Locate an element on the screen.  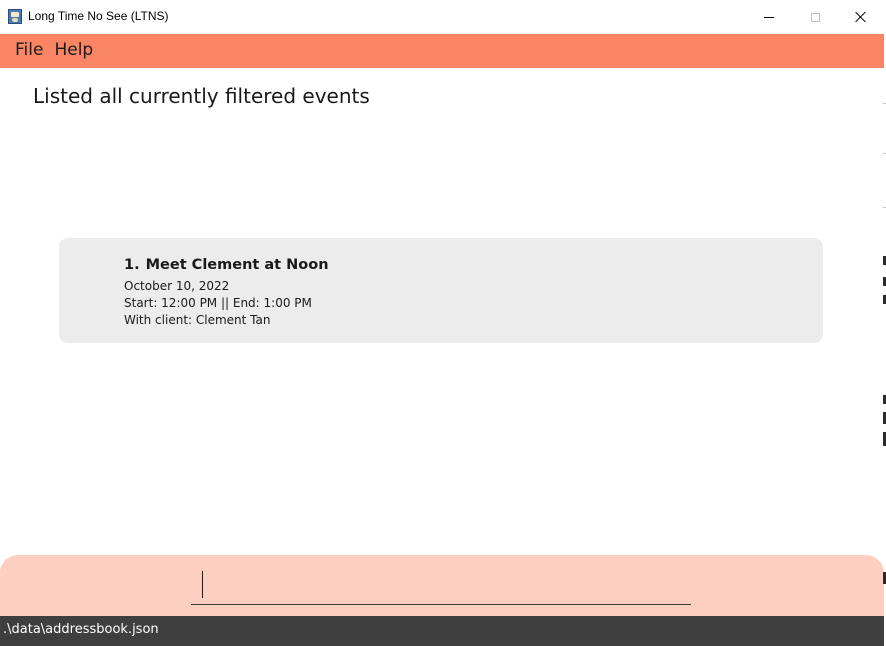
menu-bar: File Help is located at coordinates (442, 51).